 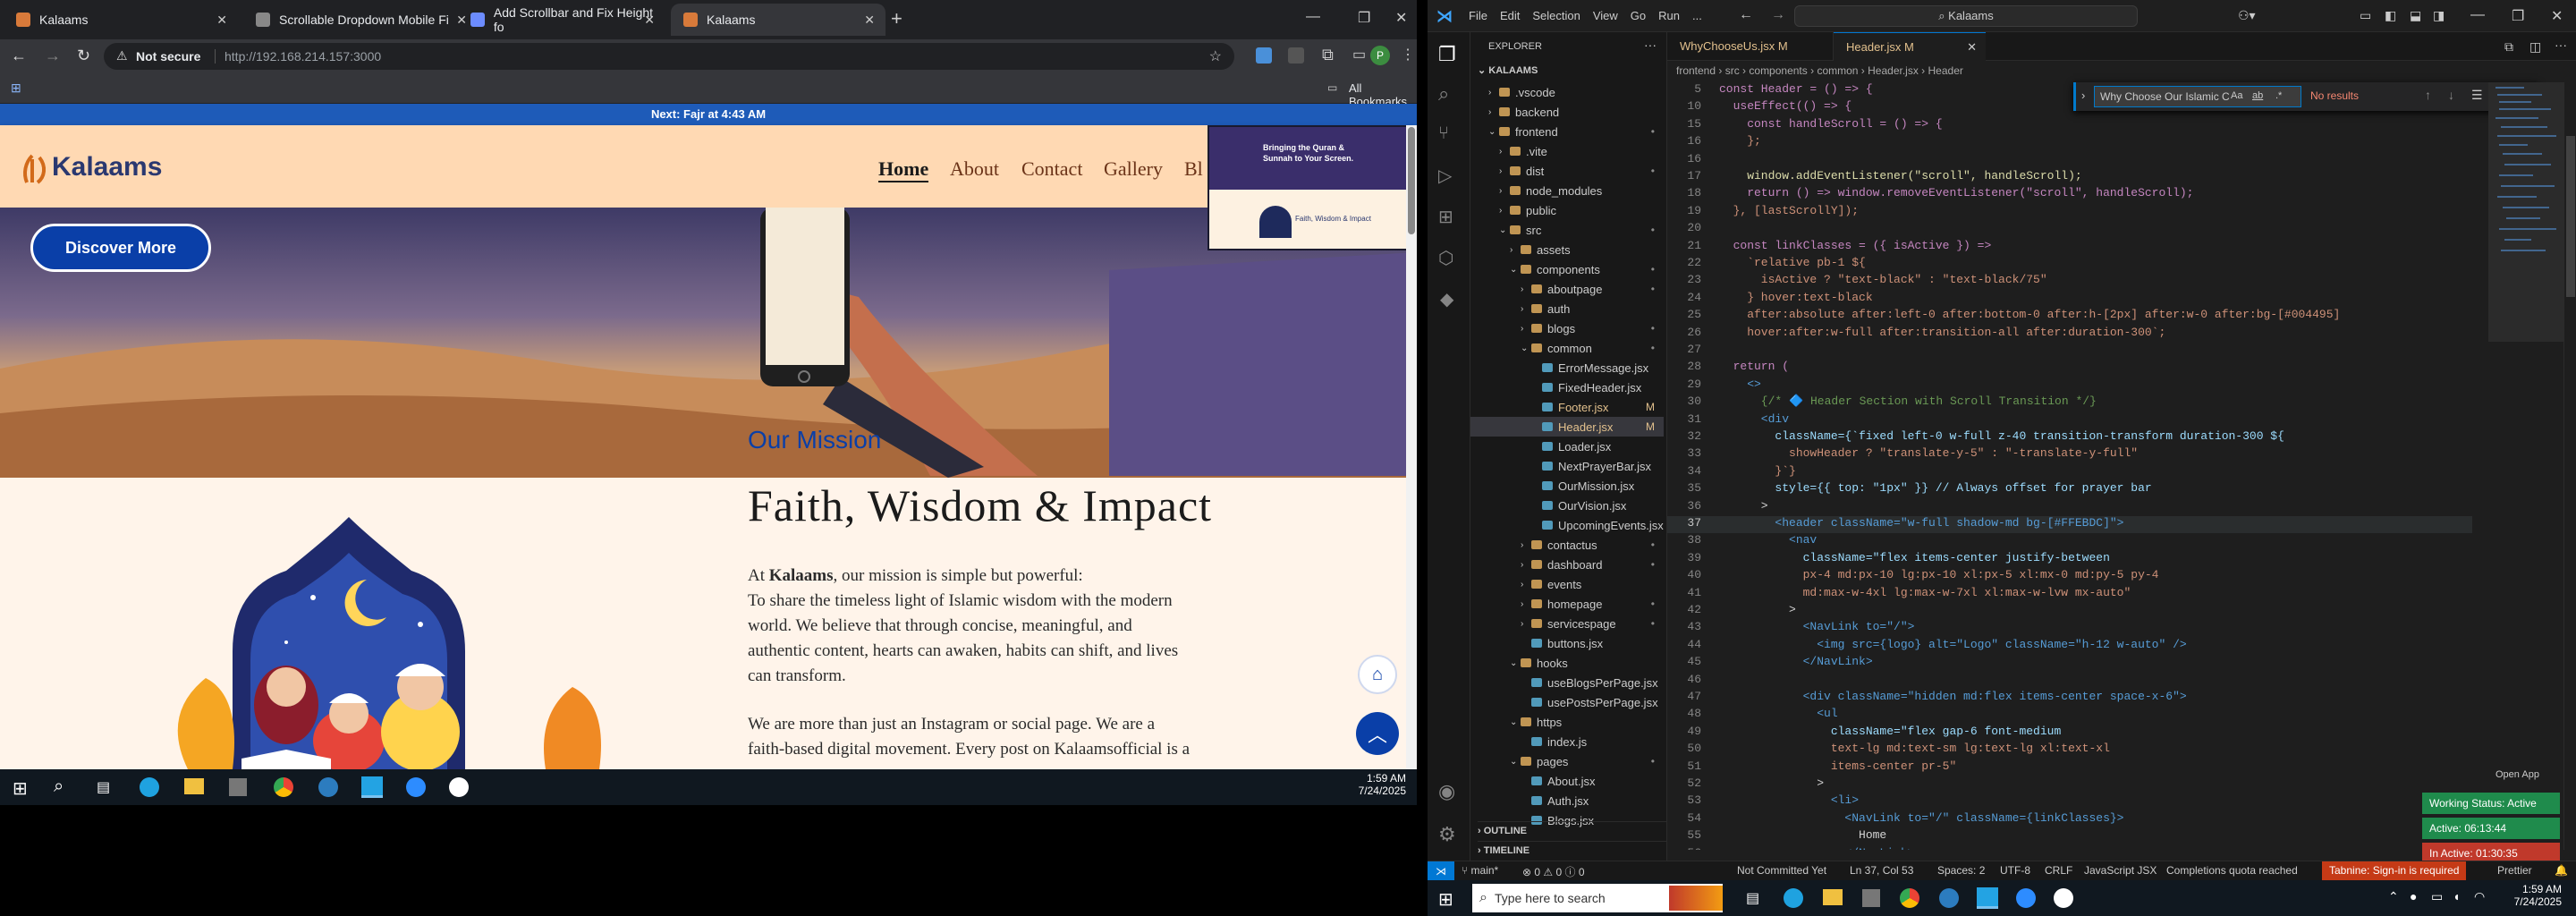 What do you see at coordinates (2069, 368) in the screenshot?
I see `code-line: 28 return (` at bounding box center [2069, 368].